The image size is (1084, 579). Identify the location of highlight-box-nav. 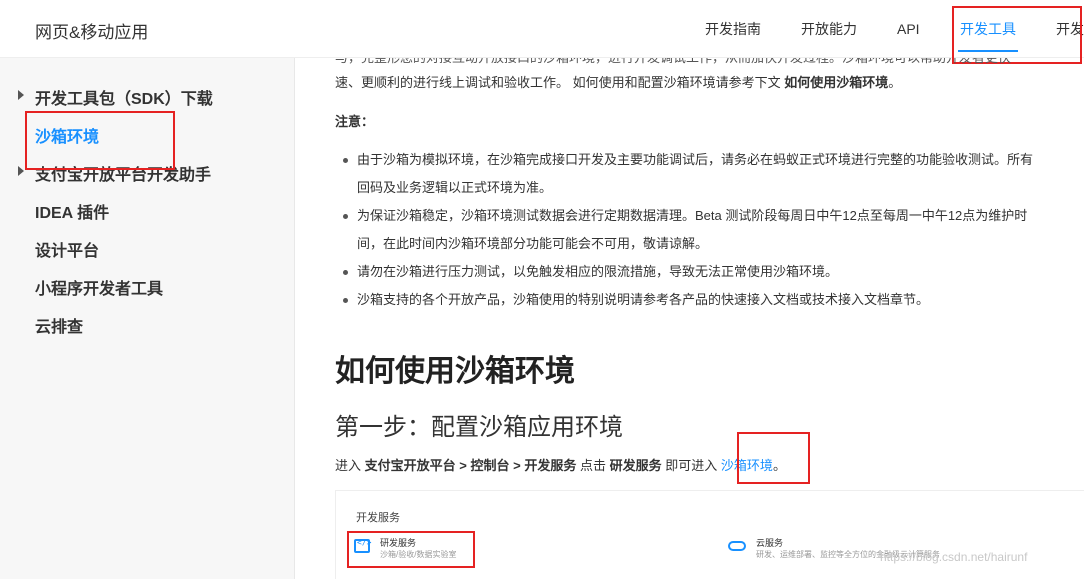
(1017, 35).